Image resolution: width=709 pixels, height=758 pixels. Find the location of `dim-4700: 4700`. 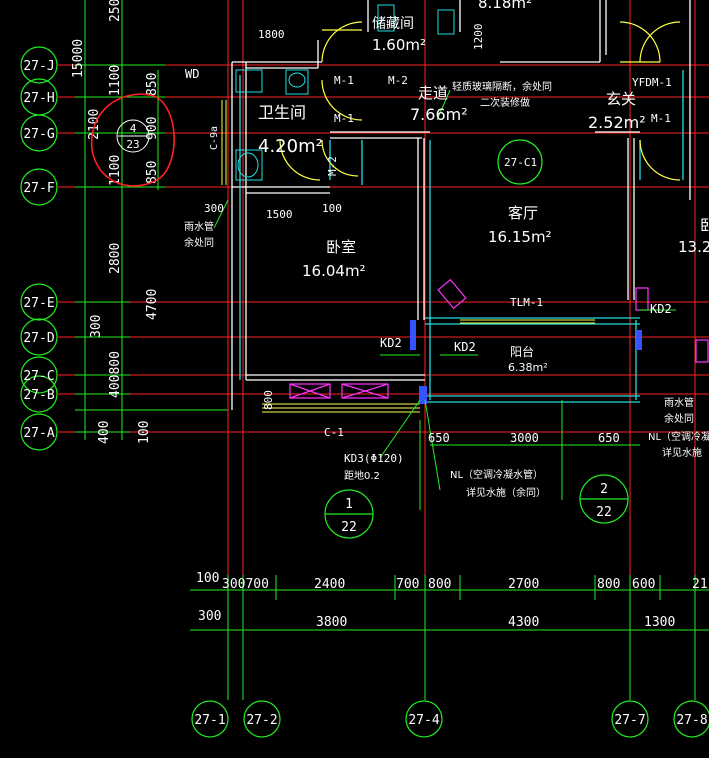

dim-4700: 4700 is located at coordinates (152, 304).